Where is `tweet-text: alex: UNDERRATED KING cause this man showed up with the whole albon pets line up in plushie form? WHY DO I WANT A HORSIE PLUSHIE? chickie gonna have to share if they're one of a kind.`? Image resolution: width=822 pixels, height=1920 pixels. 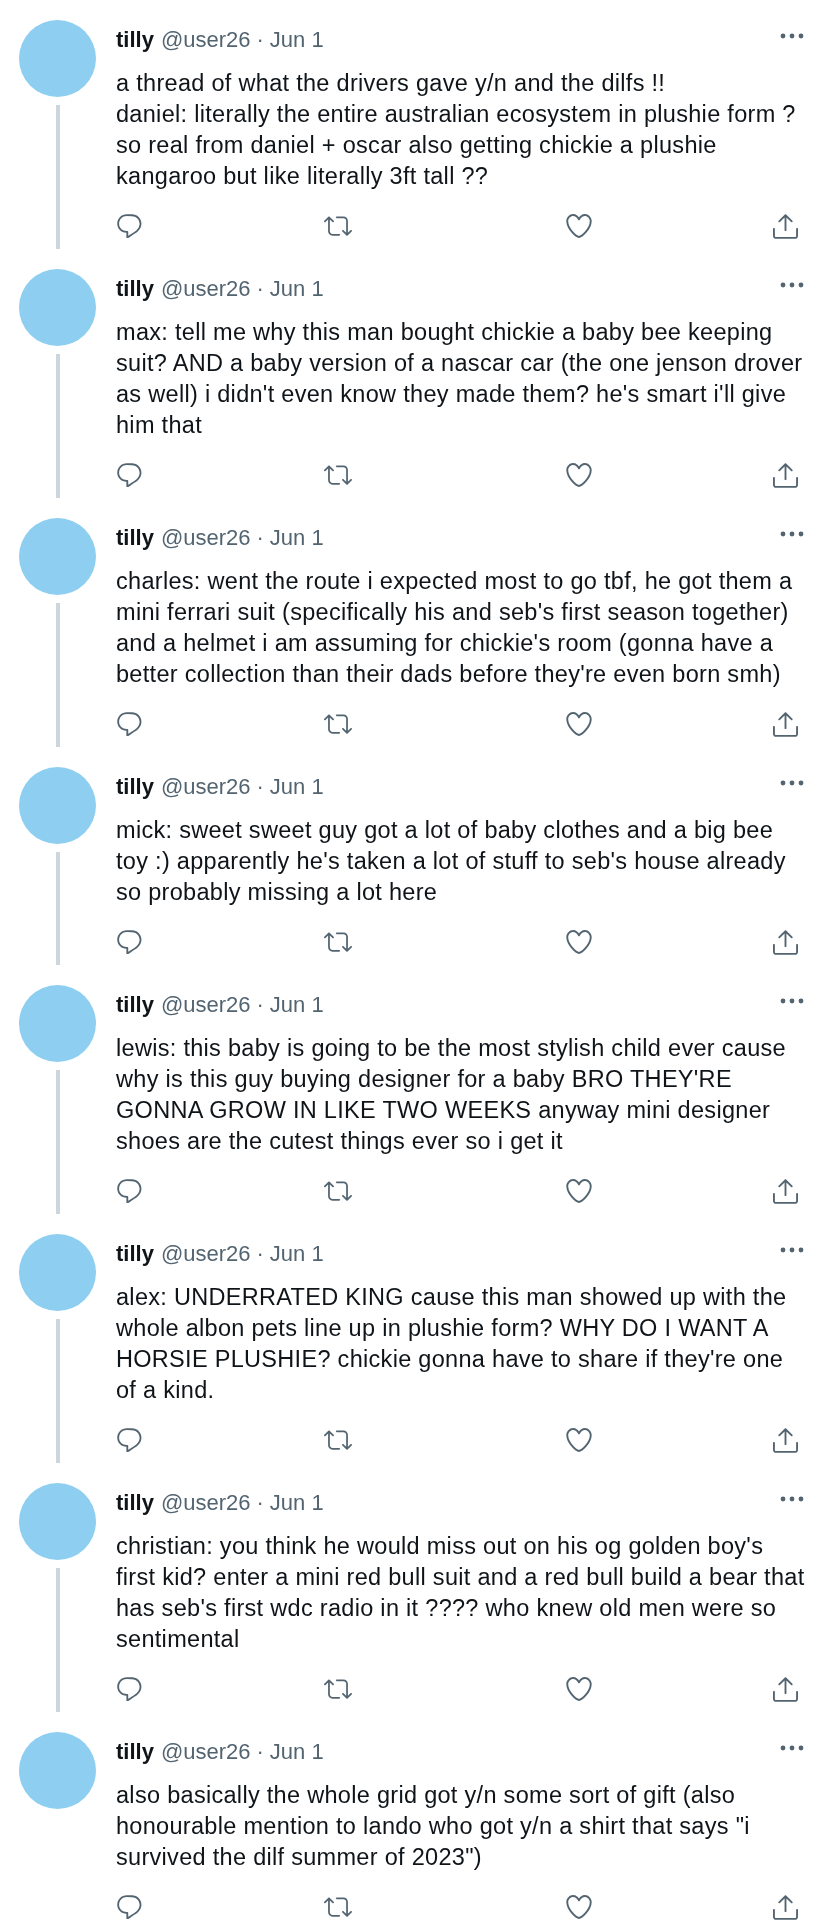 tweet-text: alex: UNDERRATED KING cause this man showed up with the whole albon pets line up in plushie form? WHY DO I WANT A HORSIE PLUSHIE? chickie gonna have to share if they're one of a kind. is located at coordinates (452, 1344).